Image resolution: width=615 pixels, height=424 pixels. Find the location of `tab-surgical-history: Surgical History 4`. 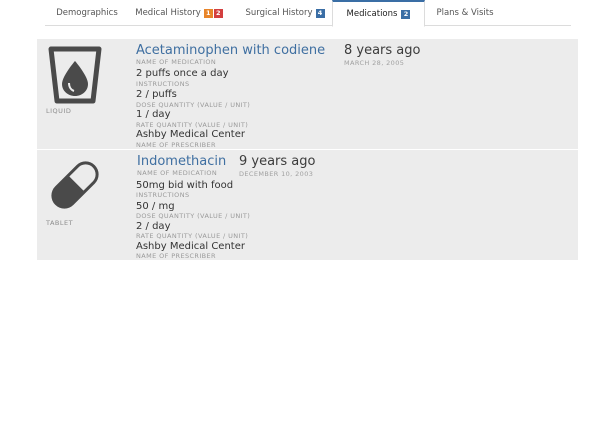

tab-surgical-history: Surgical History 4 is located at coordinates (285, 13).